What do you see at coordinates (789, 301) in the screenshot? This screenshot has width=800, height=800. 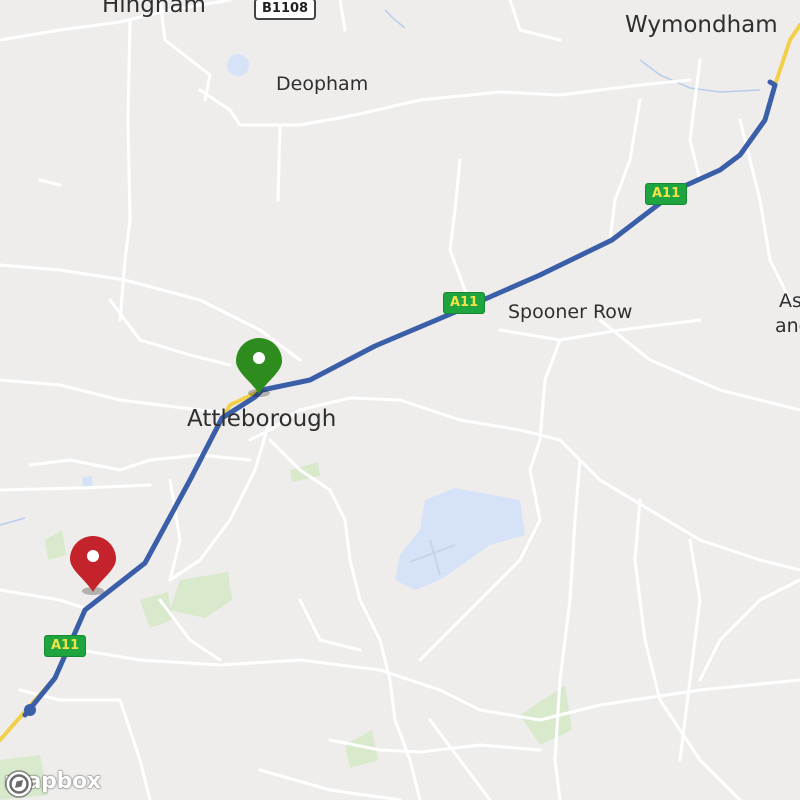 I see `place-label-ashwellthorpe-top: As` at bounding box center [789, 301].